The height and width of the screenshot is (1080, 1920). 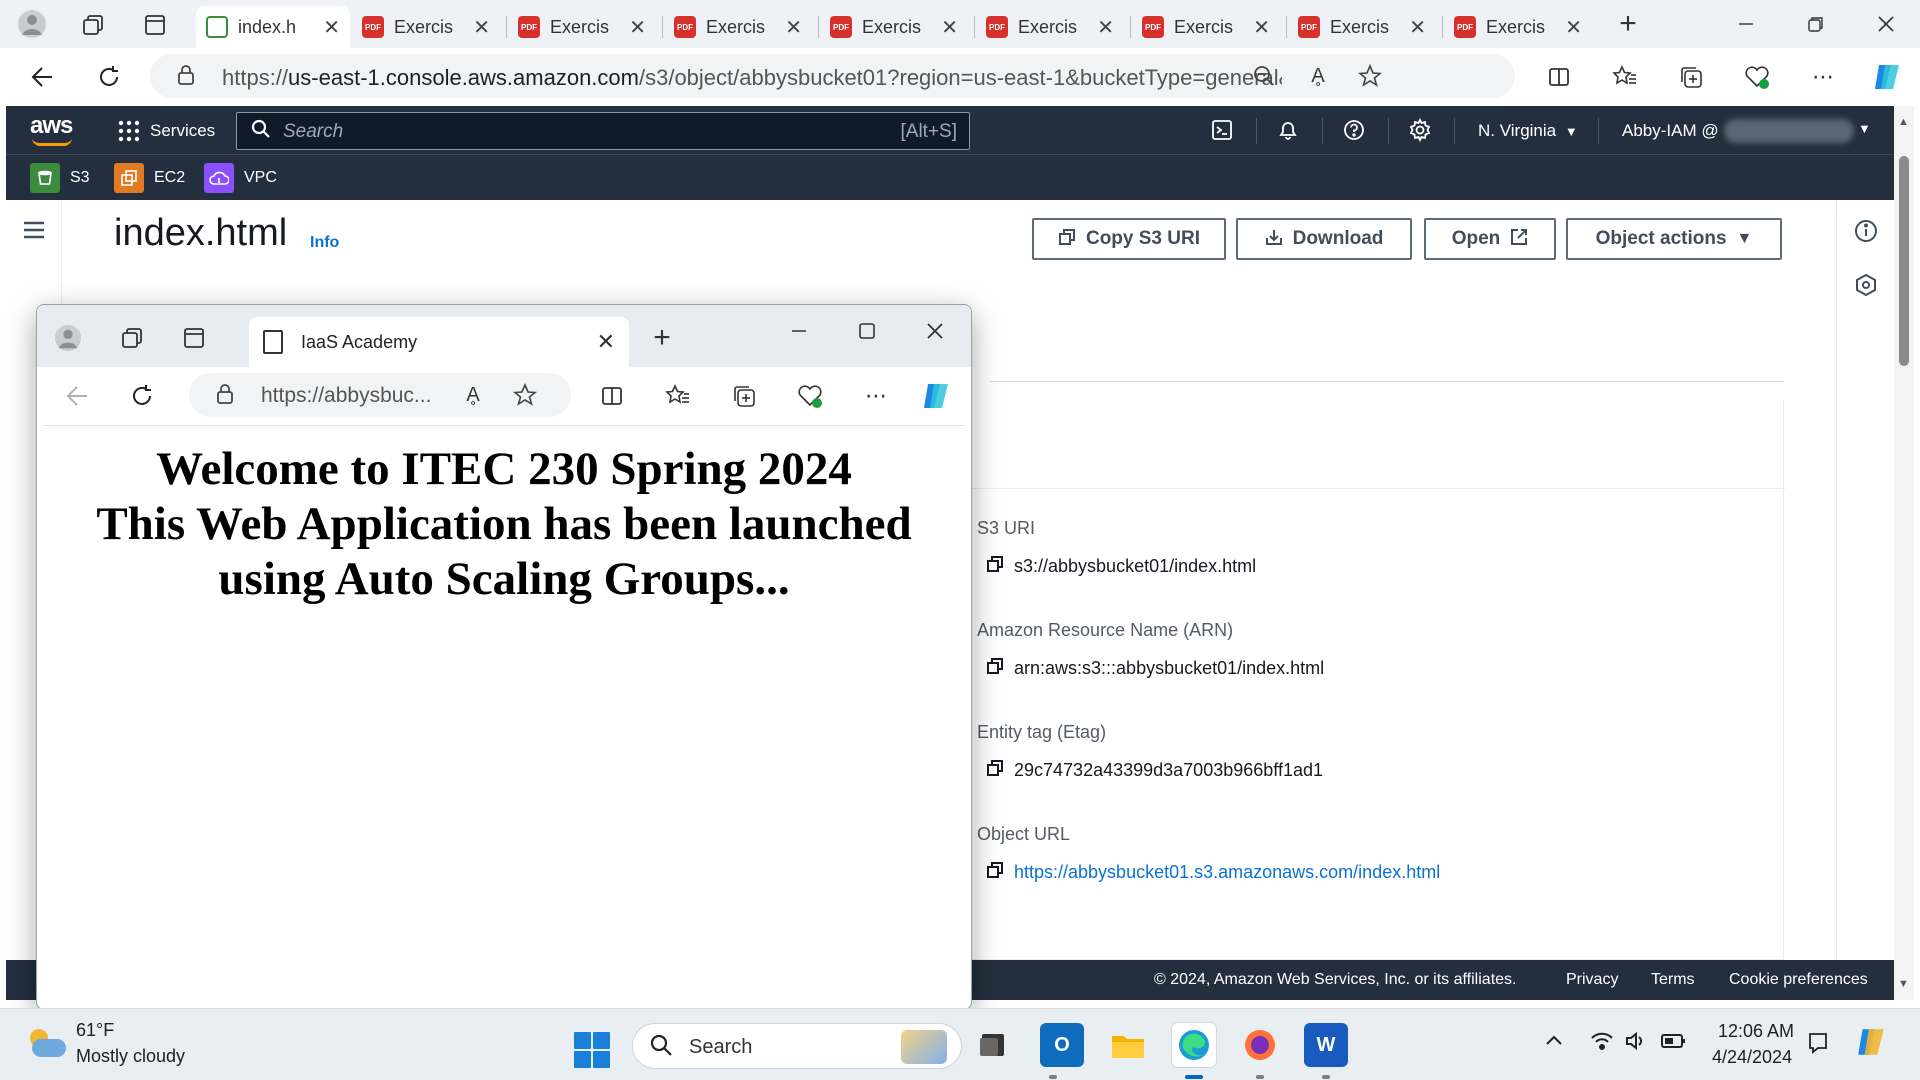 What do you see at coordinates (592, 1050) in the screenshot?
I see `windows-start-icon` at bounding box center [592, 1050].